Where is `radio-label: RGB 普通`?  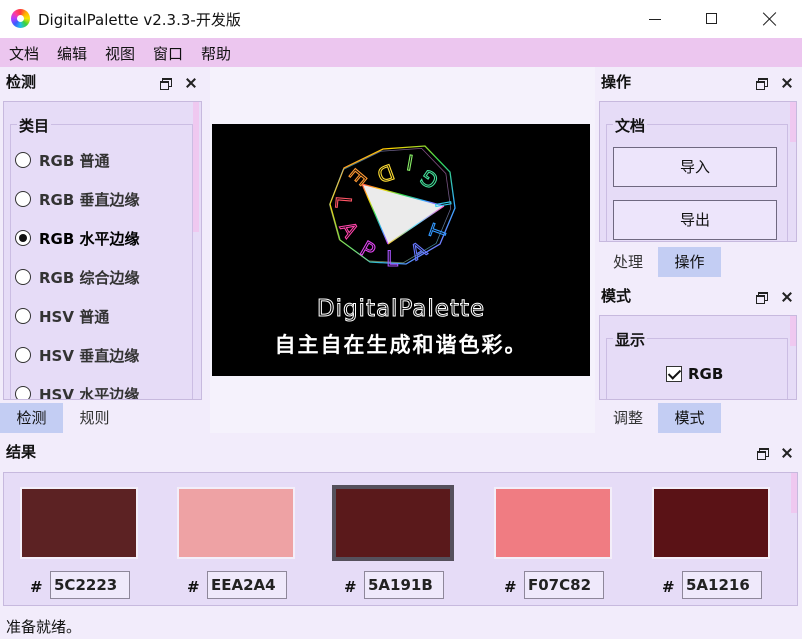
radio-label: RGB 普通 is located at coordinates (74, 161).